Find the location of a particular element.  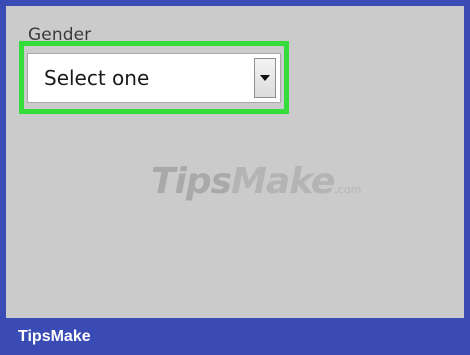

dropdown-button is located at coordinates (265, 78).